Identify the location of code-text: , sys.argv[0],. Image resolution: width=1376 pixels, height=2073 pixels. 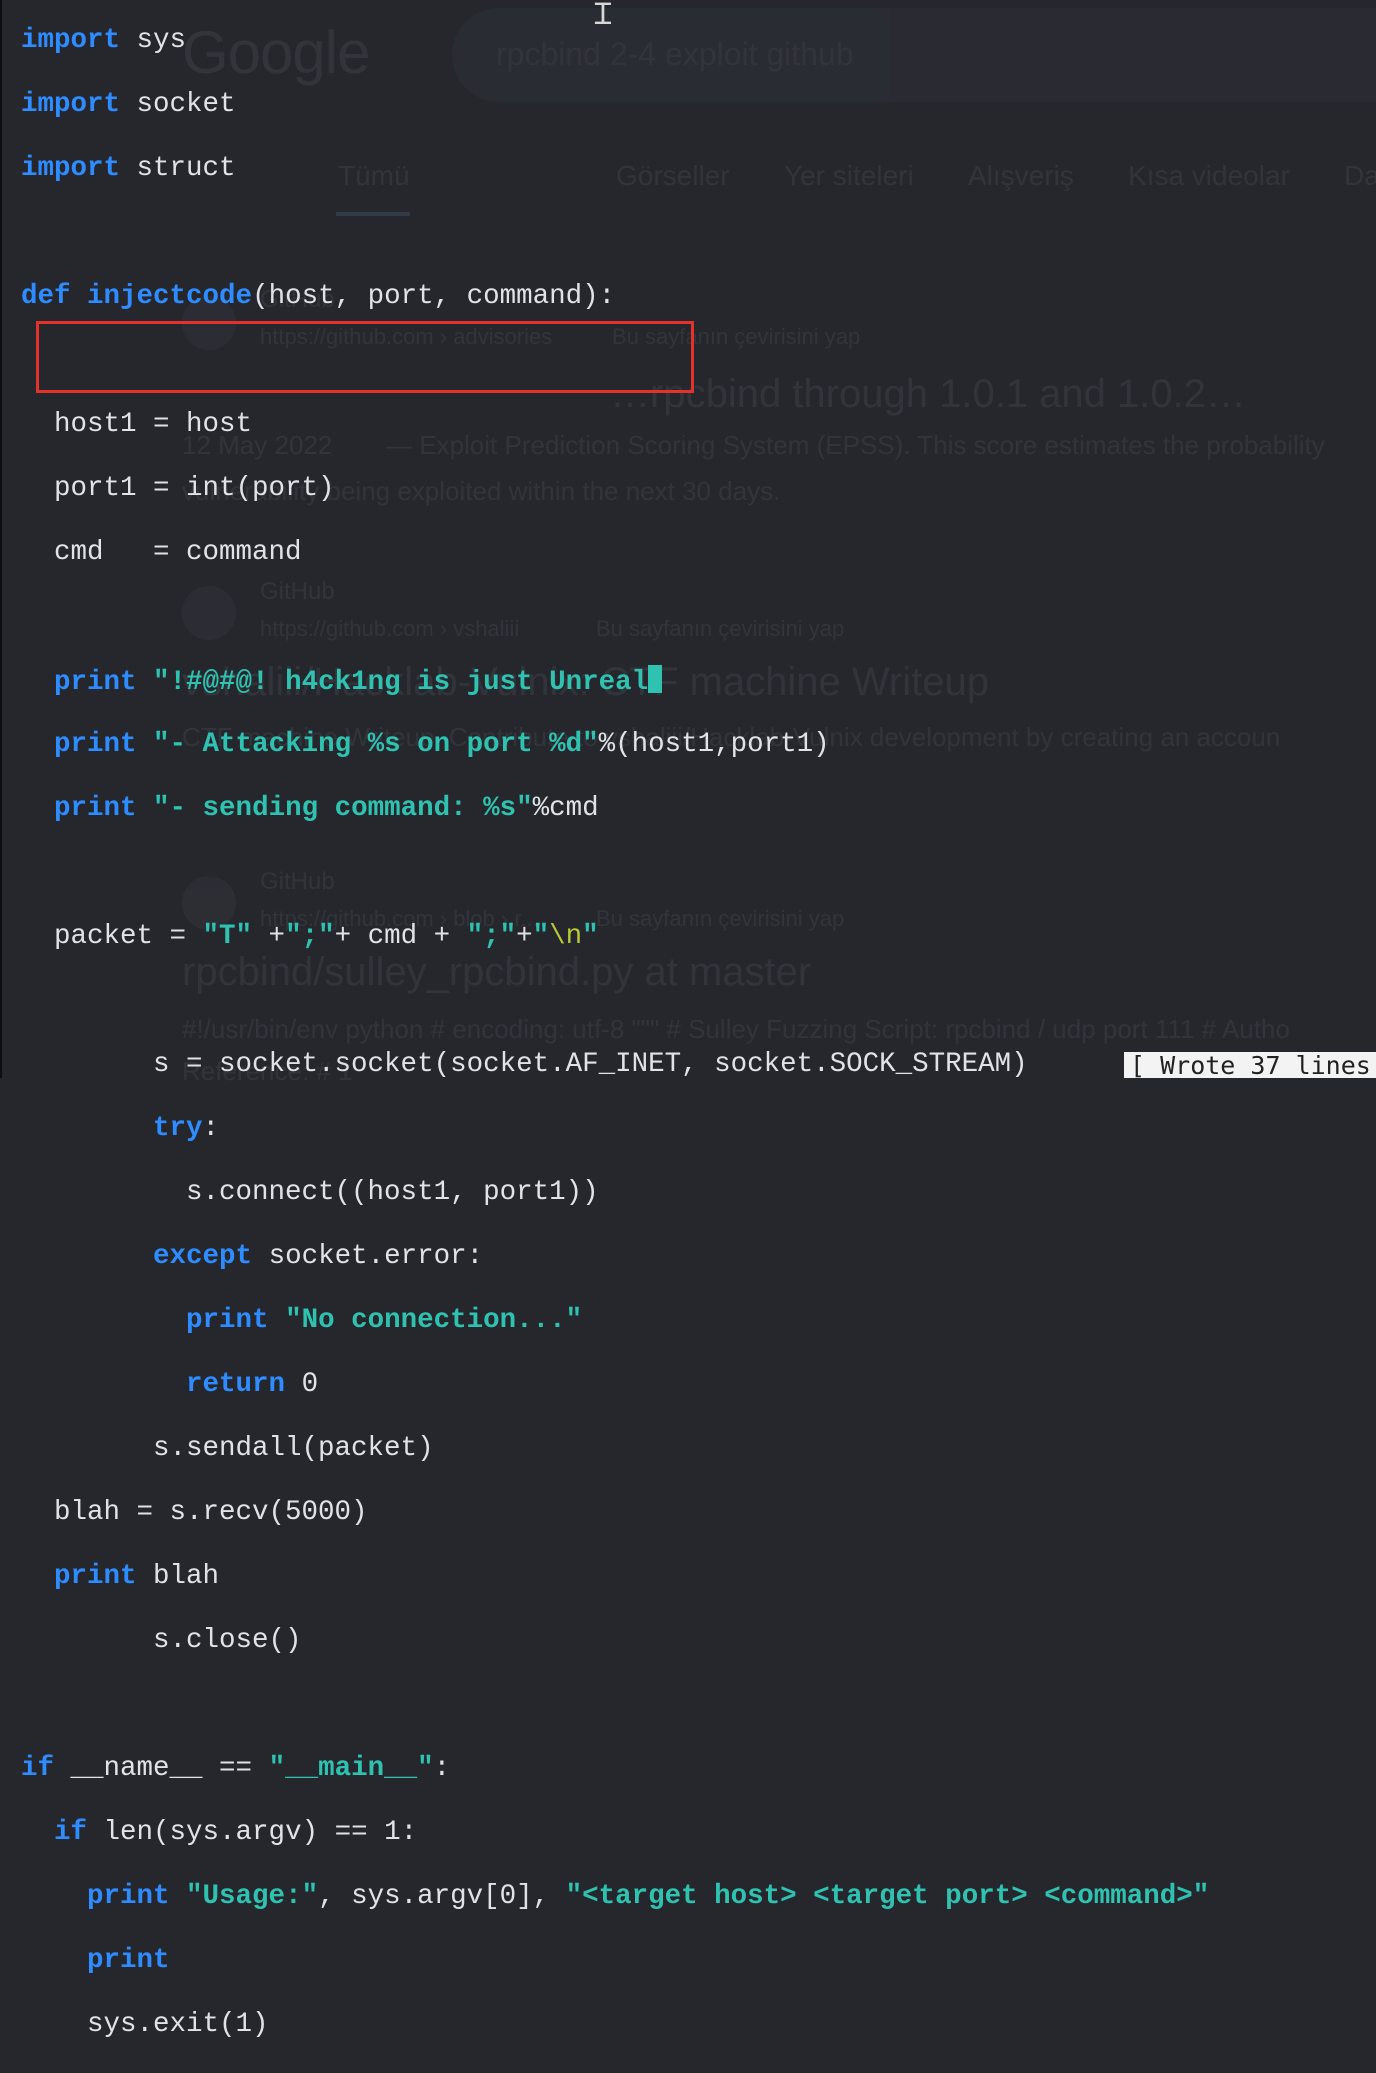
(442, 1896).